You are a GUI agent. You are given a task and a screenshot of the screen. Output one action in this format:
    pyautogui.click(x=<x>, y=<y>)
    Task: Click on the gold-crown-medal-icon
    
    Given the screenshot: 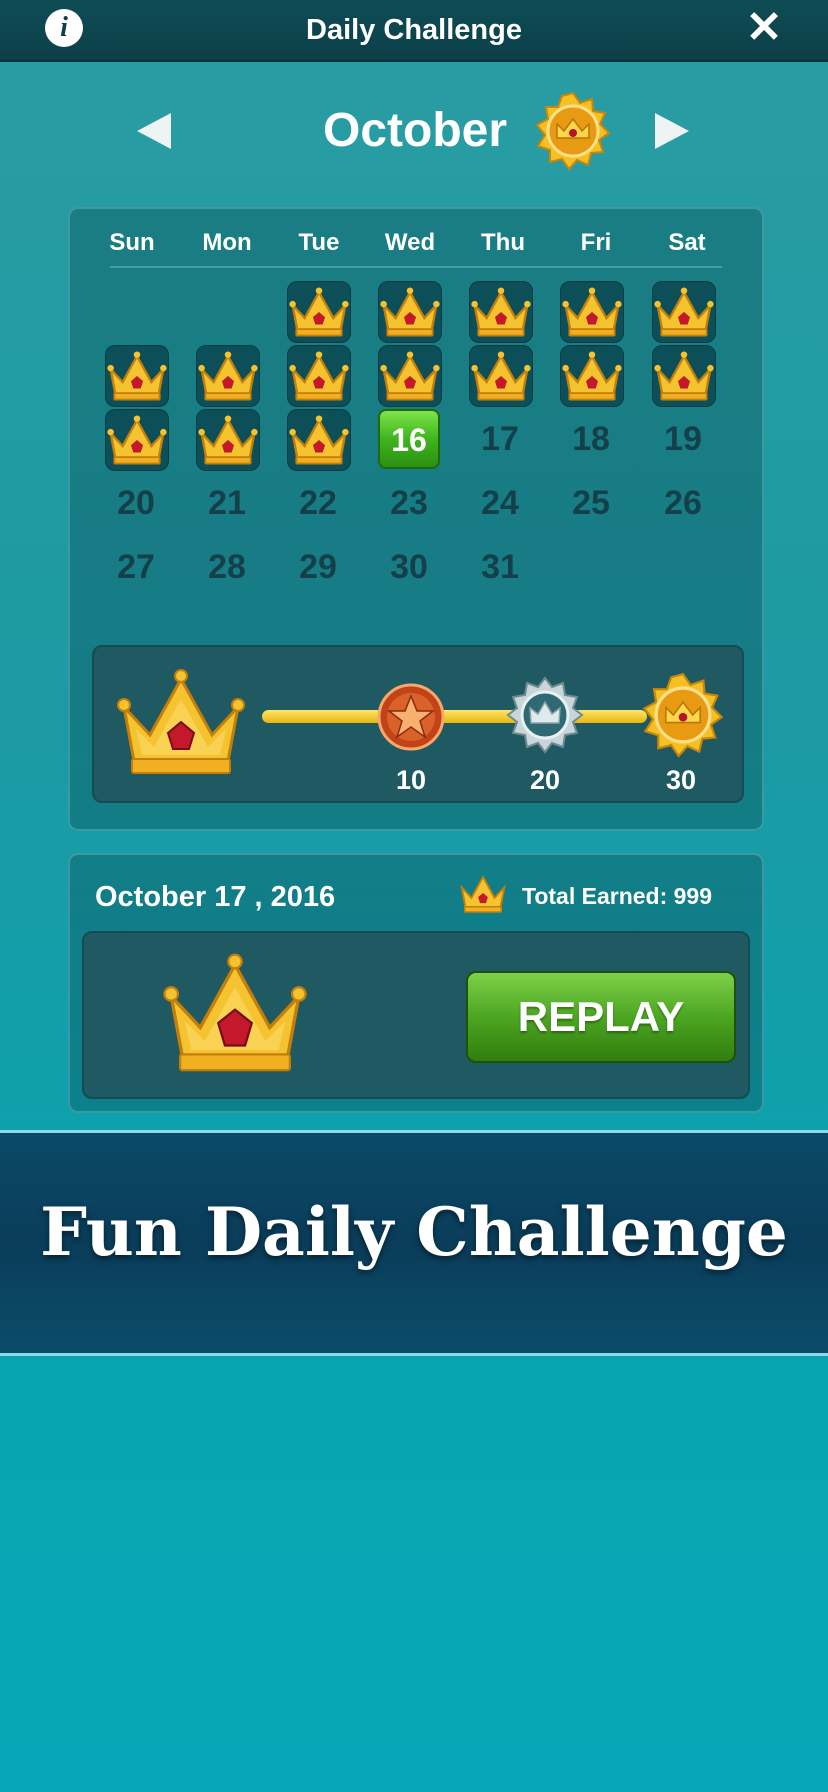 What is the action you would take?
    pyautogui.click(x=683, y=715)
    